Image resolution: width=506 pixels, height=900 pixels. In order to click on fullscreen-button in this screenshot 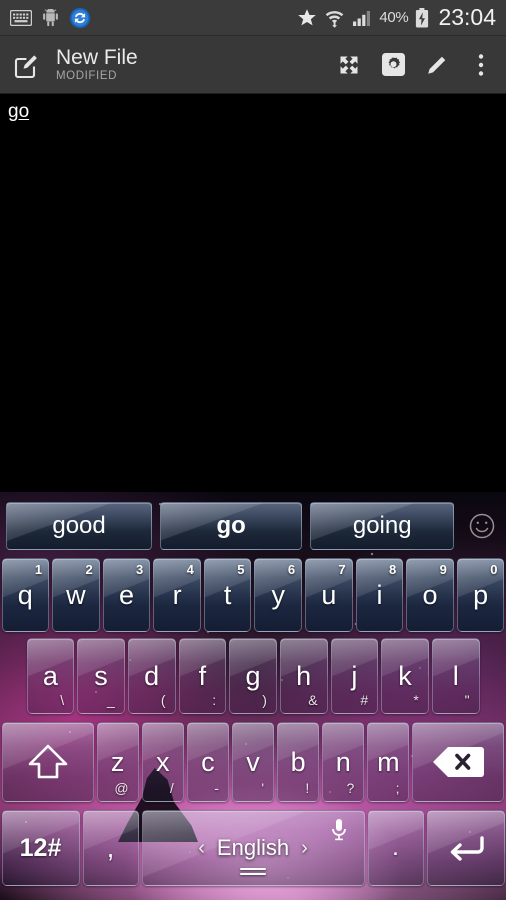, I will do `click(349, 65)`.